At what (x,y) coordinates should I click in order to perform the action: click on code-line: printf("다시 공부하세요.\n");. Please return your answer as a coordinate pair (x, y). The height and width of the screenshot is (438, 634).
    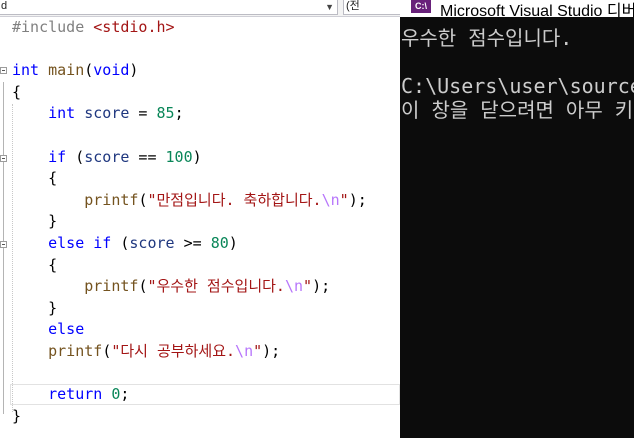
    Looking at the image, I should click on (200, 351).